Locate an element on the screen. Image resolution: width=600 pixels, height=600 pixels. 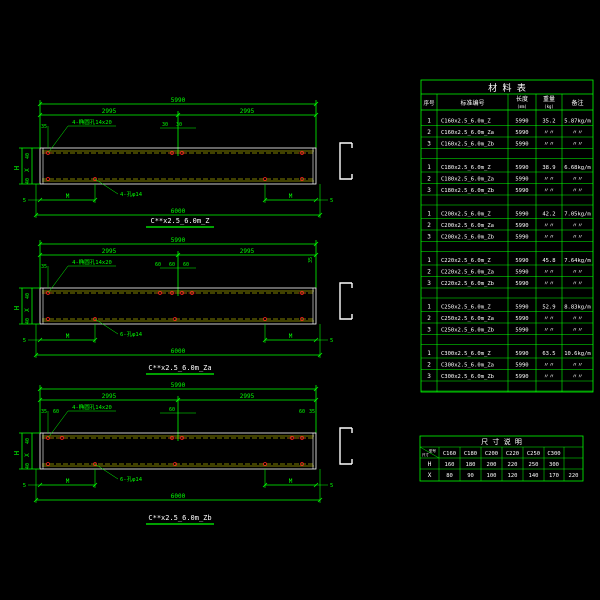
cell-name: C180x2.5_6.0m_Zb is located at coordinates (467, 191).